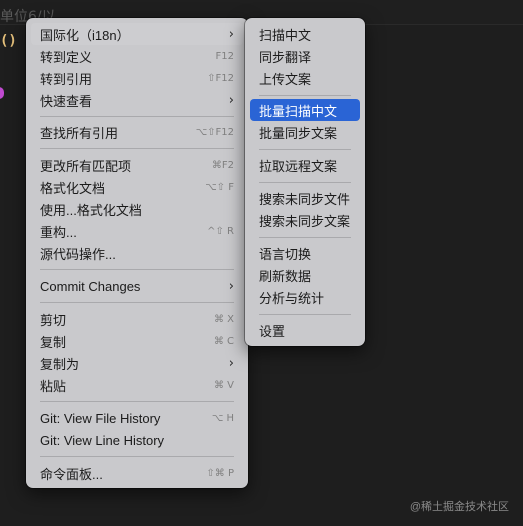 This screenshot has height=526, width=523. Describe the element at coordinates (86, 166) in the screenshot. I see `menu-item-label: 更改所有匹配项` at that location.